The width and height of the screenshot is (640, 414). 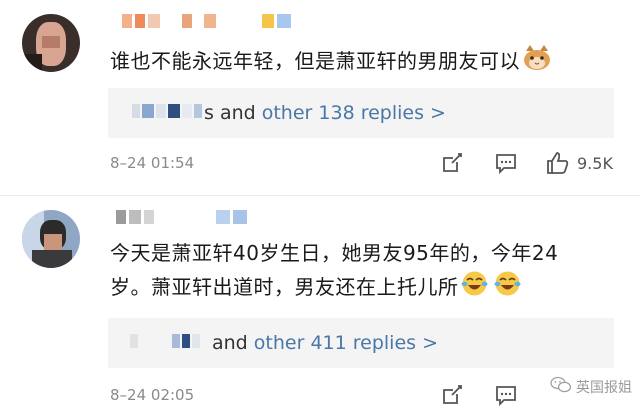 What do you see at coordinates (354, 113) in the screenshot?
I see `more-replies-link: other 138 replies >` at bounding box center [354, 113].